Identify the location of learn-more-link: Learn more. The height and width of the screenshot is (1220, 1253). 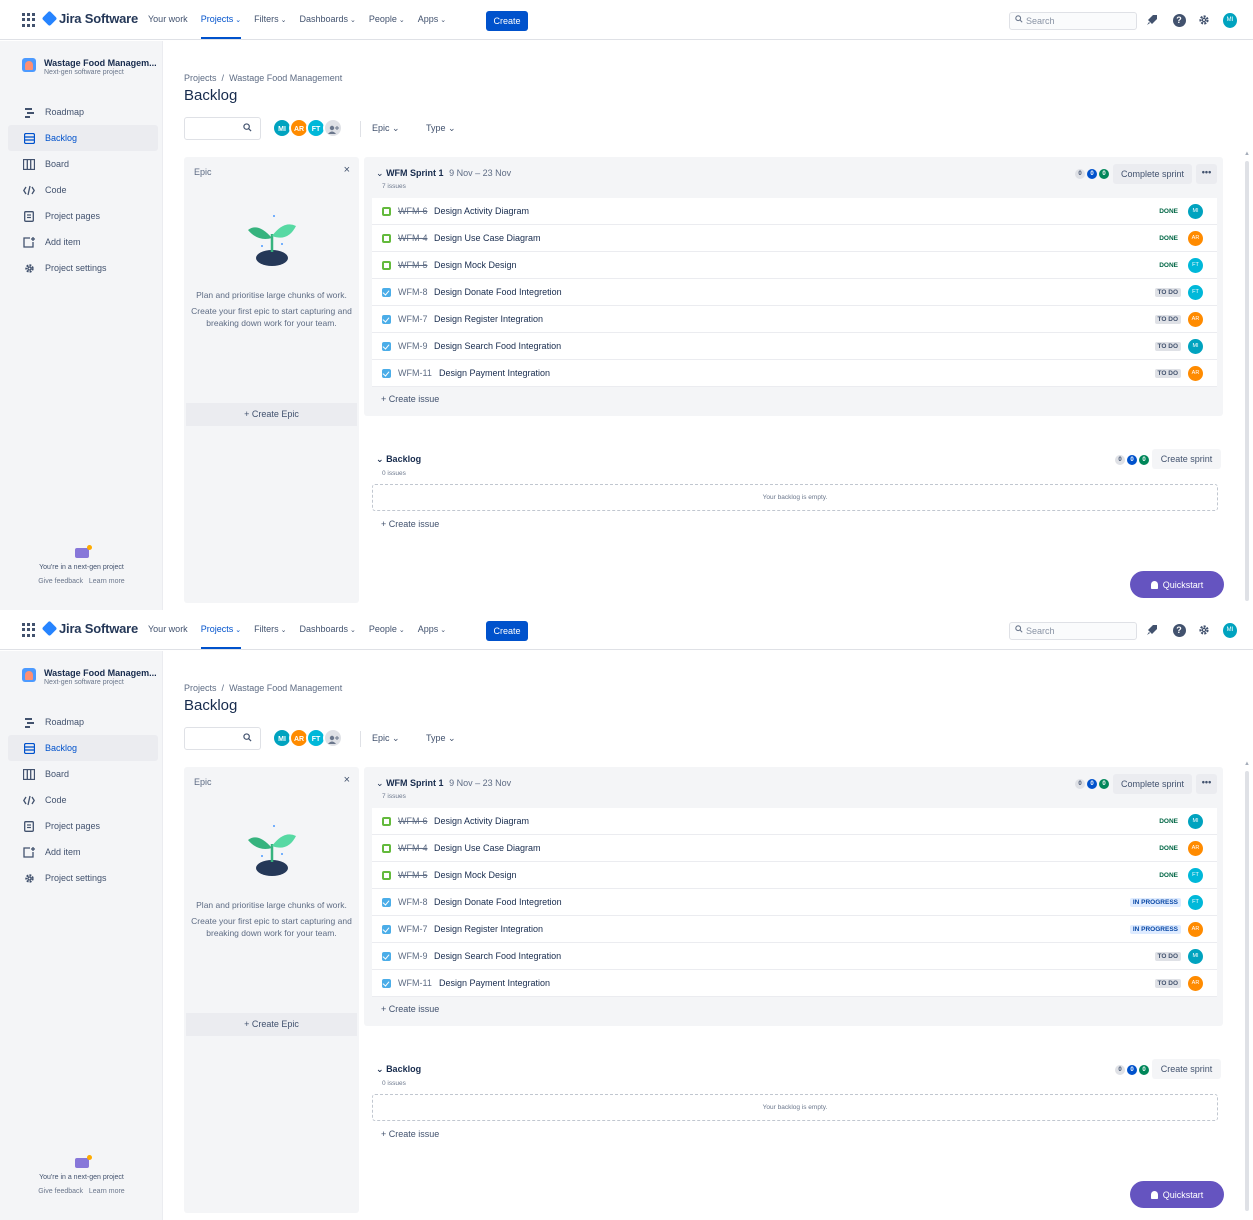
(107, 581).